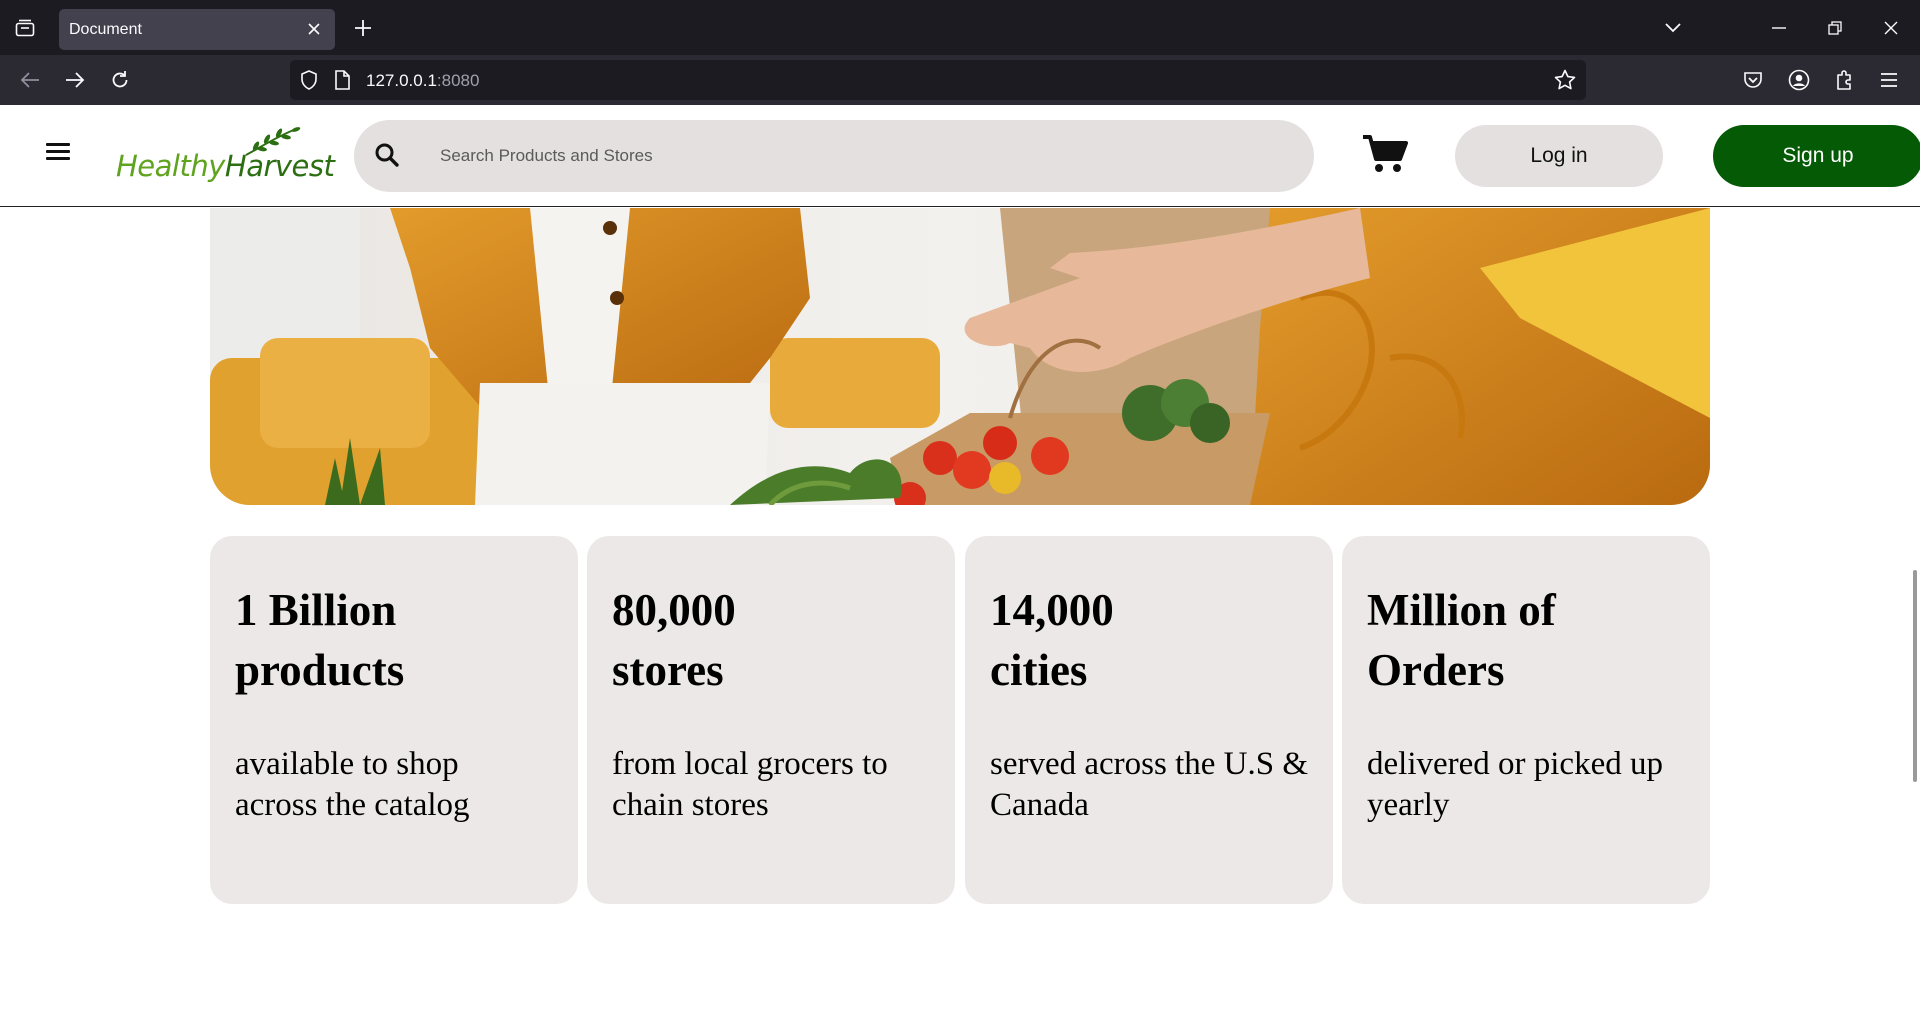 The width and height of the screenshot is (1920, 1020). I want to click on page-scrollbar, so click(1915, 676).